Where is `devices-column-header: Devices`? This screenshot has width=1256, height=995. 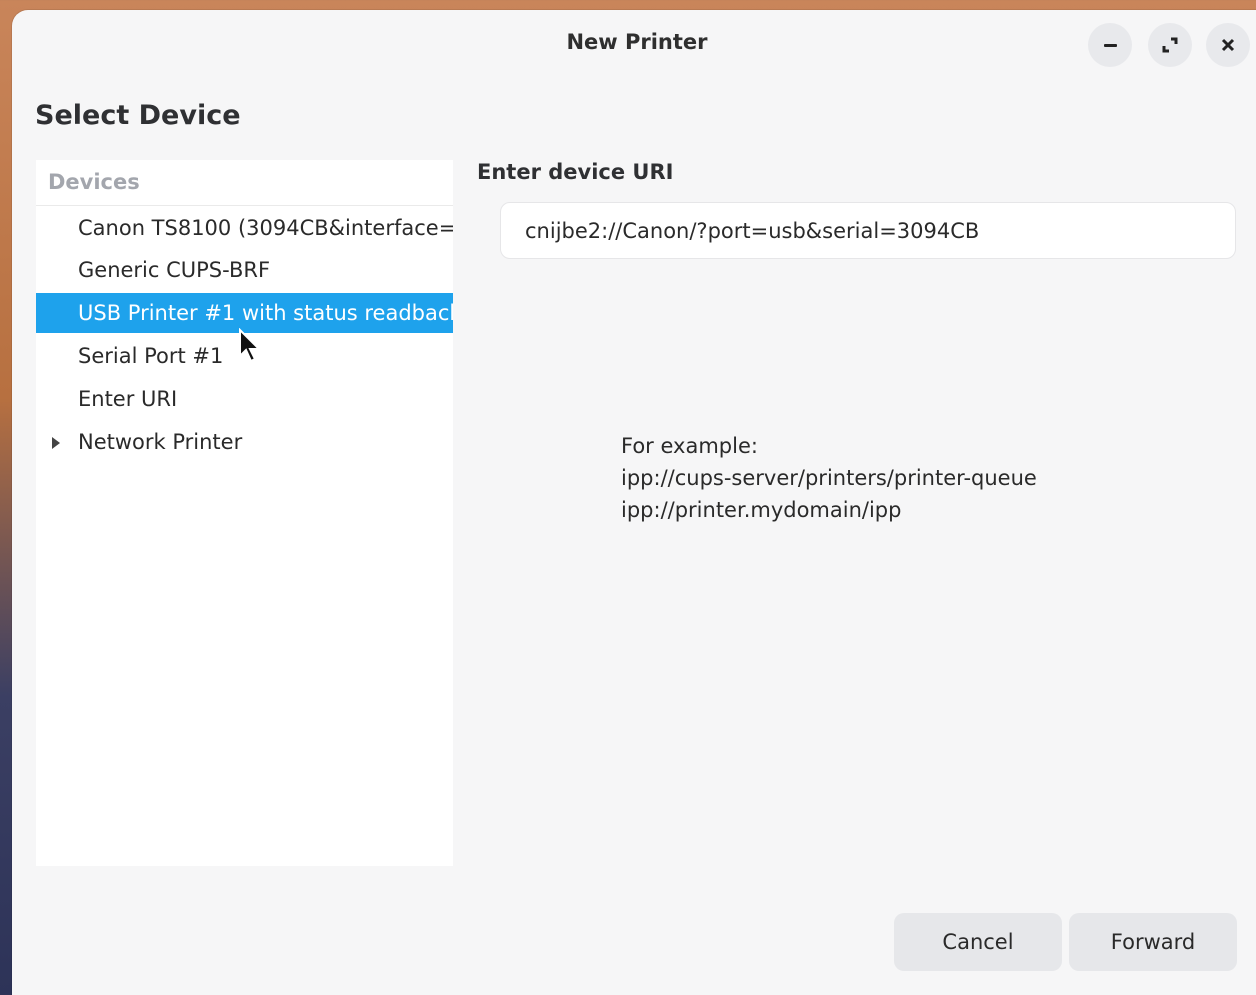
devices-column-header: Devices is located at coordinates (244, 183).